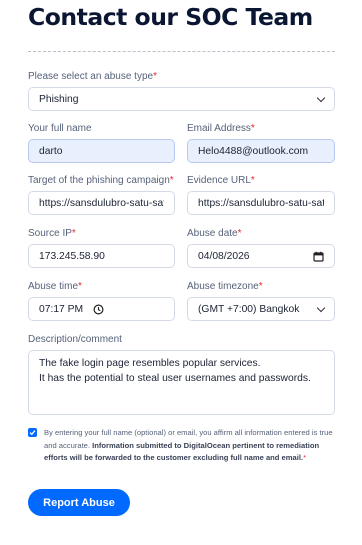 This screenshot has width=362, height=545. What do you see at coordinates (52, 233) in the screenshot?
I see `source-ip-label: Source IP*` at bounding box center [52, 233].